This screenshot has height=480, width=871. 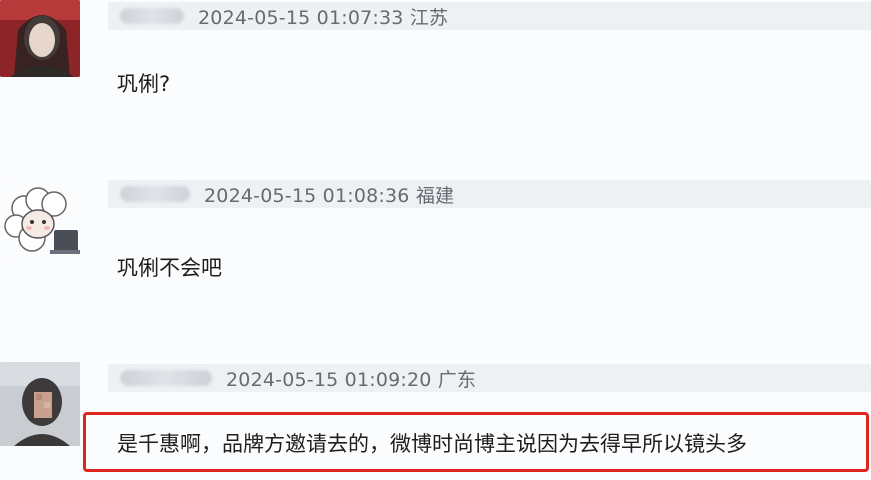 I want to click on sheep-avatar-icon, so click(x=42, y=220).